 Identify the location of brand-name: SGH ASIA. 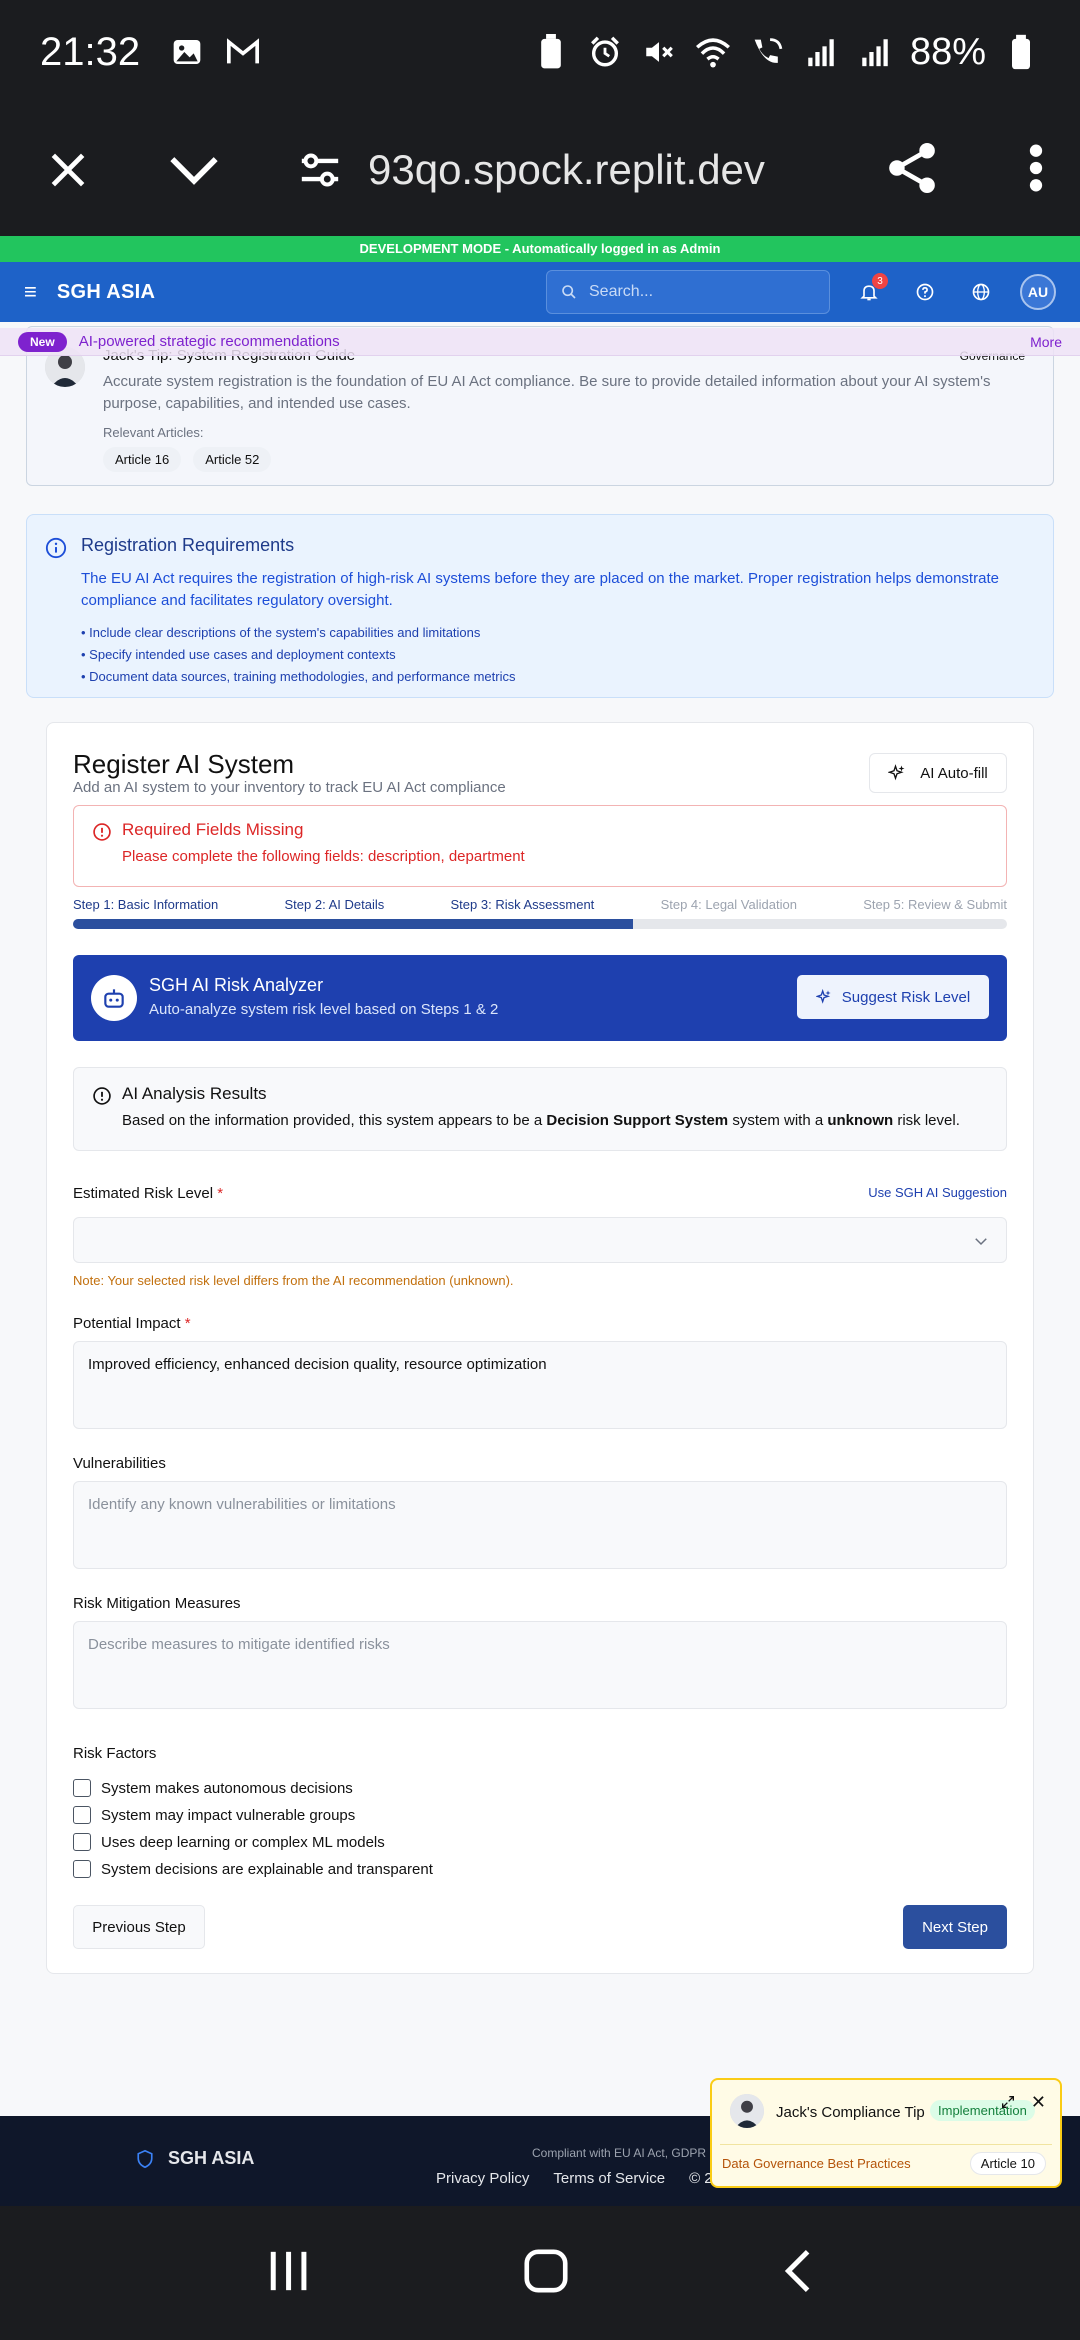
(106, 291).